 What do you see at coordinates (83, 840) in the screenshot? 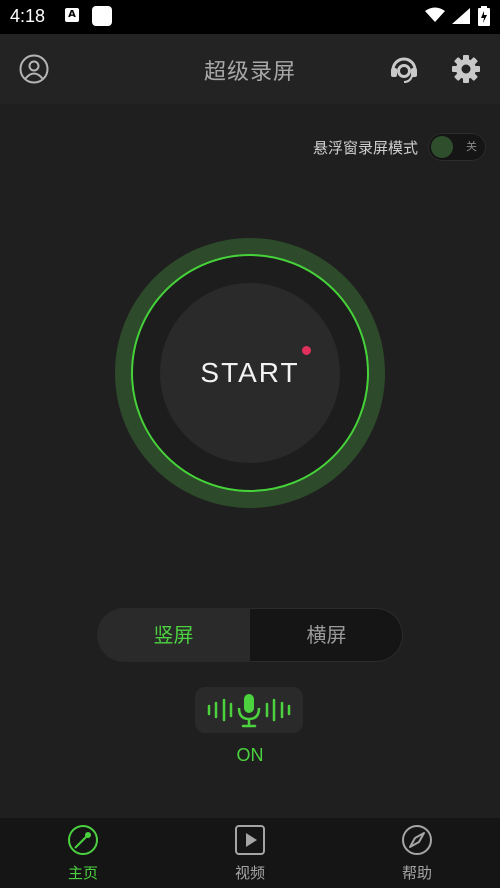
I see `home-radar-icon` at bounding box center [83, 840].